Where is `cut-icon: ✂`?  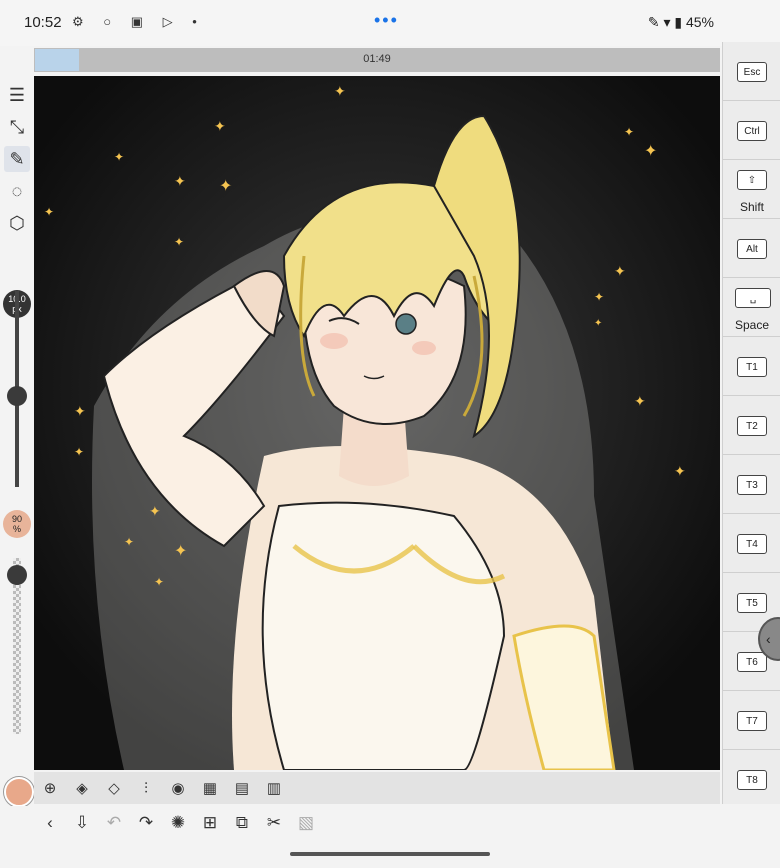
cut-icon: ✂ is located at coordinates (274, 823).